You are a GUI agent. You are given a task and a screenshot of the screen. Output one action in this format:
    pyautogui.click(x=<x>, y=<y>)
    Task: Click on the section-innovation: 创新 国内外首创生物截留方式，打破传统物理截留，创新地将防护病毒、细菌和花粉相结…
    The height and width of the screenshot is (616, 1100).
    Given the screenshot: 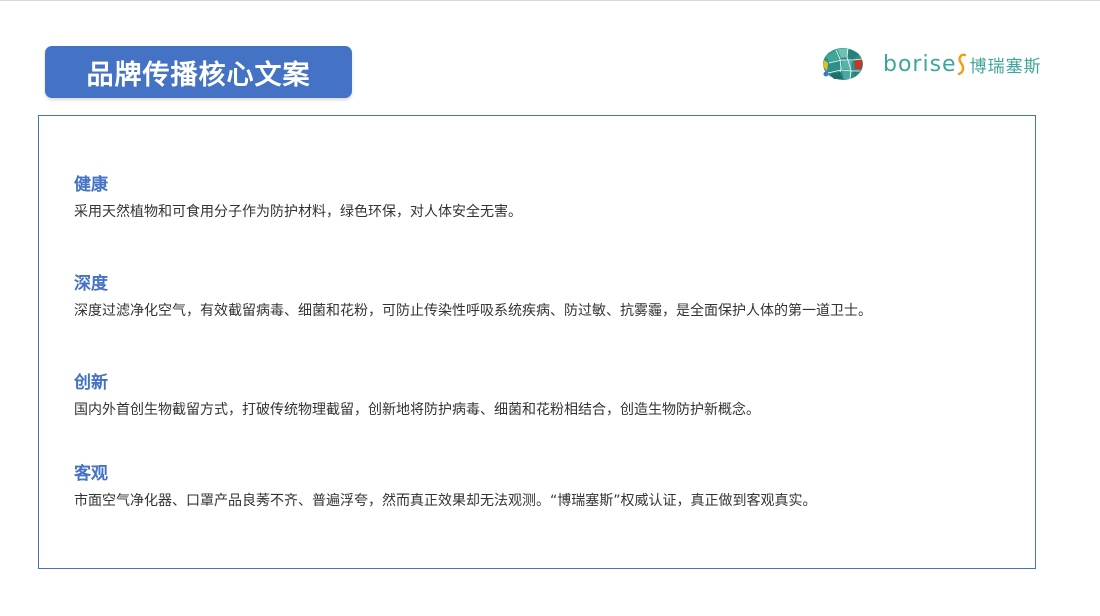 What is the action you would take?
    pyautogui.click(x=417, y=396)
    